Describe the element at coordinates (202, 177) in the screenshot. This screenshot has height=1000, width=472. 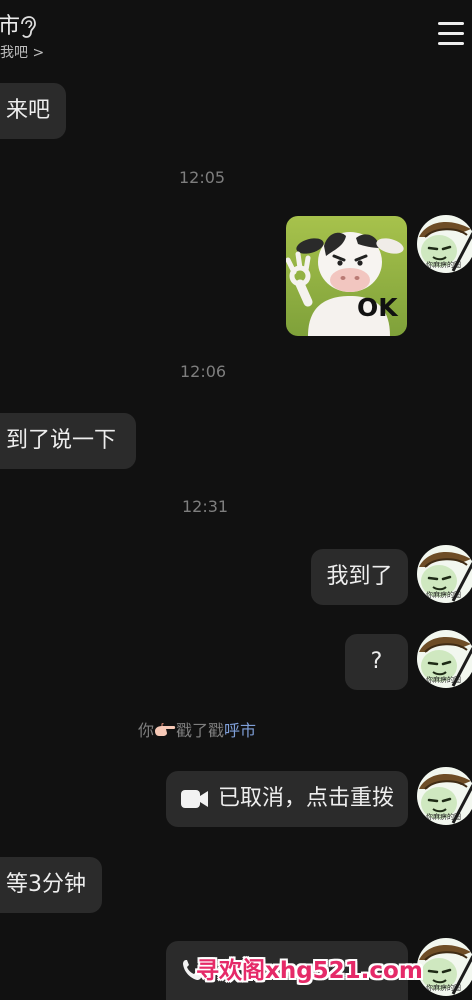
I see `timestamp: 12:05` at that location.